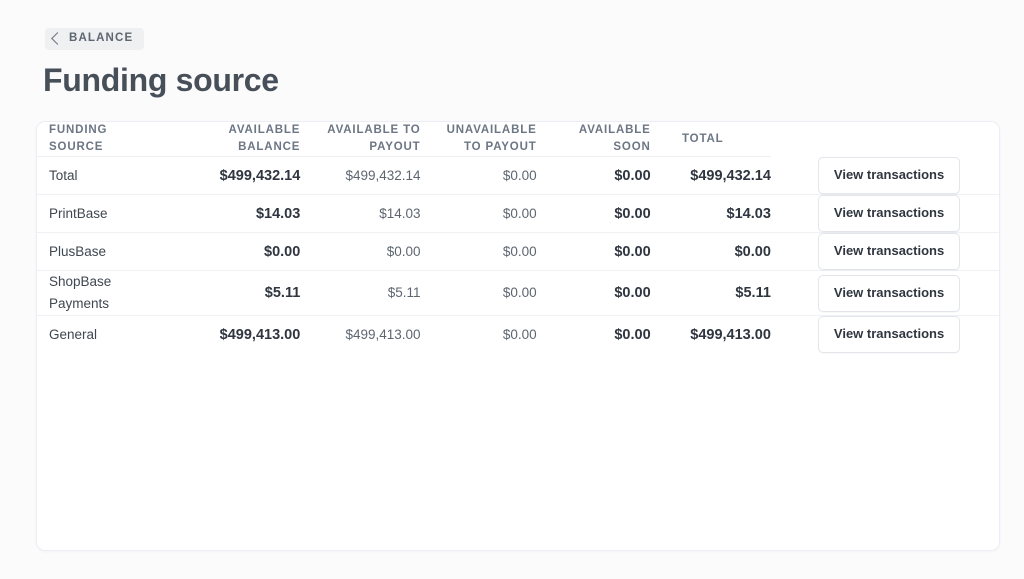 This screenshot has height=579, width=1024. I want to click on cell-available-balance: $499,413.00, so click(260, 334).